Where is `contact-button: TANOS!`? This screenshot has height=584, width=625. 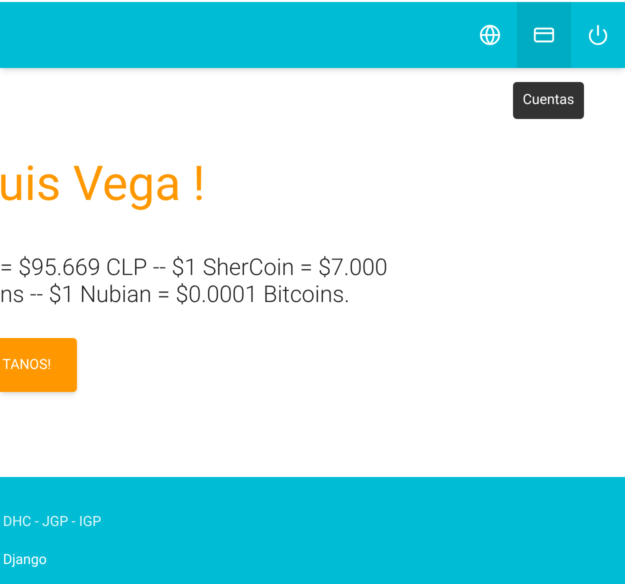 contact-button: TANOS! is located at coordinates (38, 365).